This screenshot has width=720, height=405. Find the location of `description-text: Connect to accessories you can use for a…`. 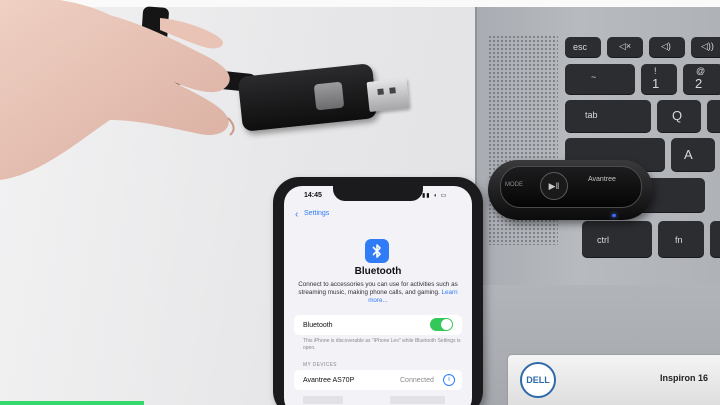

description-text: Connect to accessories you can use for a… is located at coordinates (378, 288).